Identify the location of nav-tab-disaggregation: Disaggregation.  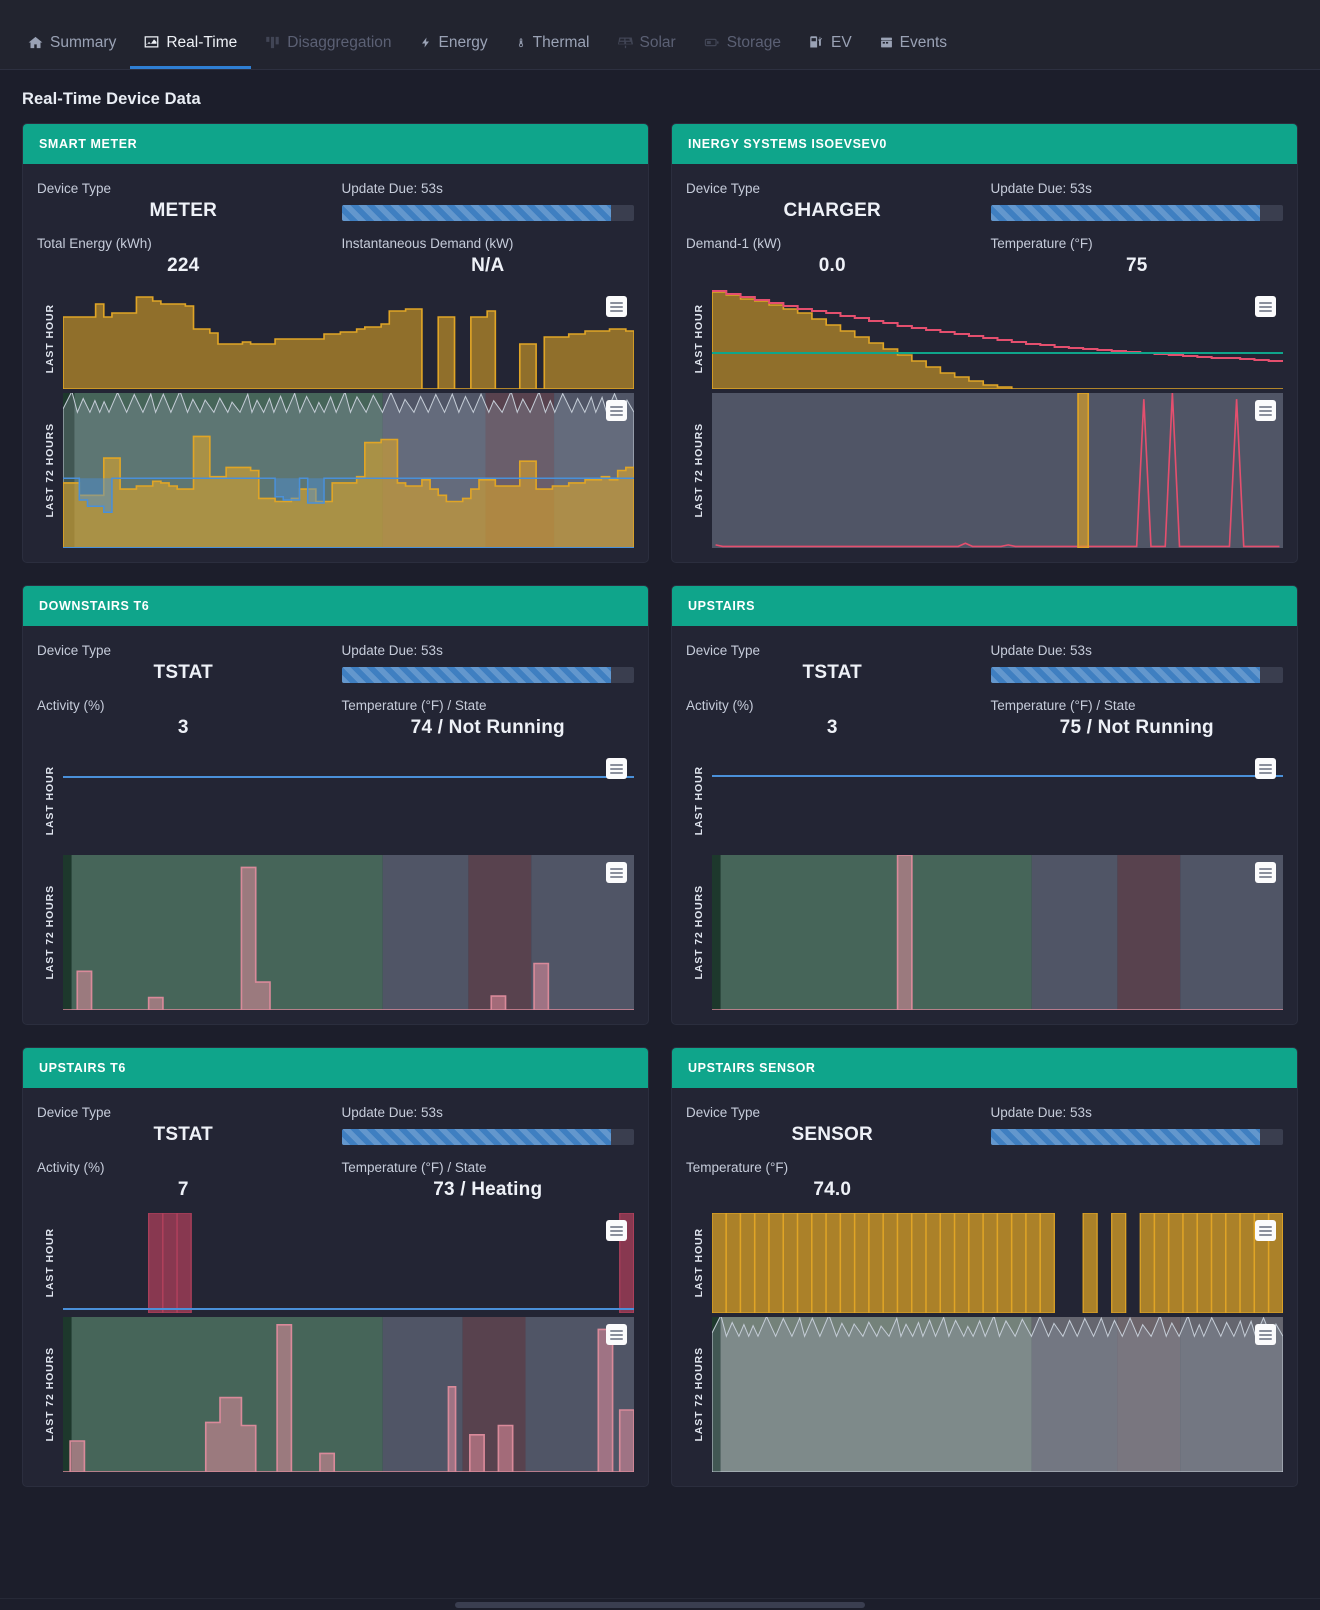
(328, 52).